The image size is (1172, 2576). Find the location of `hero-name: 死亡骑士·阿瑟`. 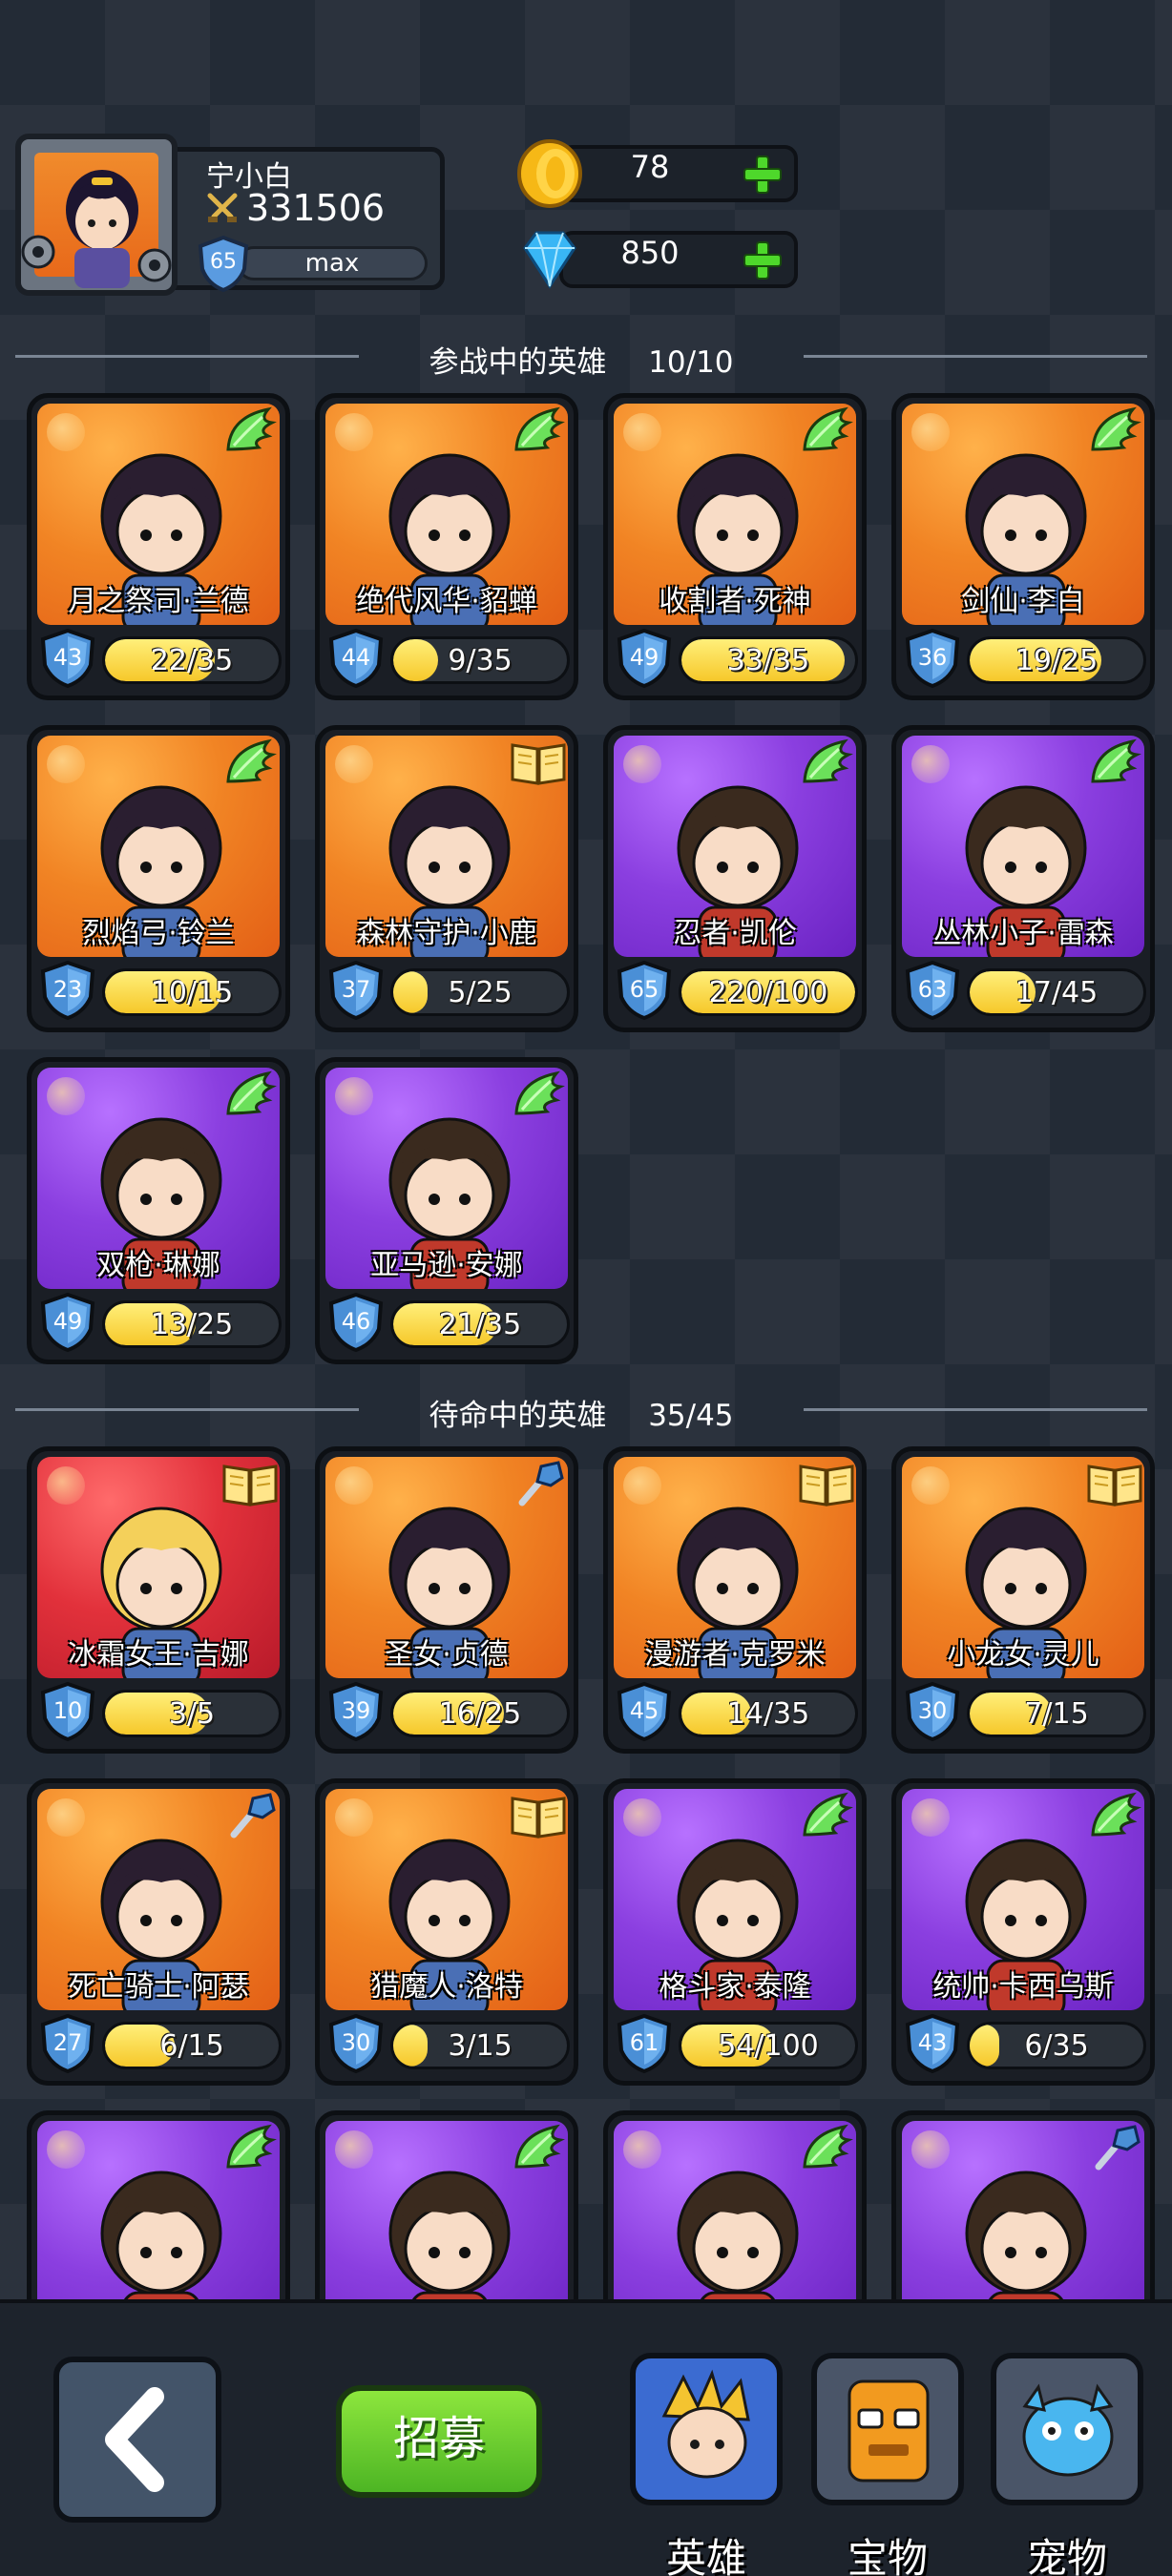

hero-name: 死亡骑士·阿瑟 is located at coordinates (158, 1987).